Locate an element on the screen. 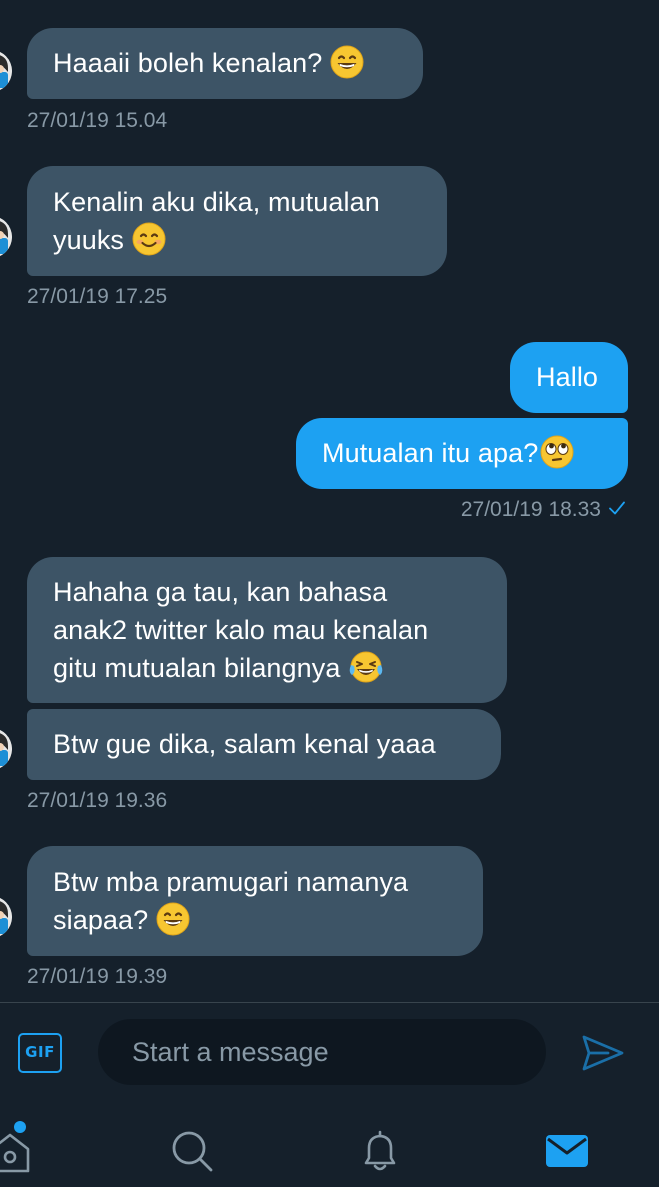 This screenshot has height=1187, width=659. message-text-line: yuuks is located at coordinates (89, 240).